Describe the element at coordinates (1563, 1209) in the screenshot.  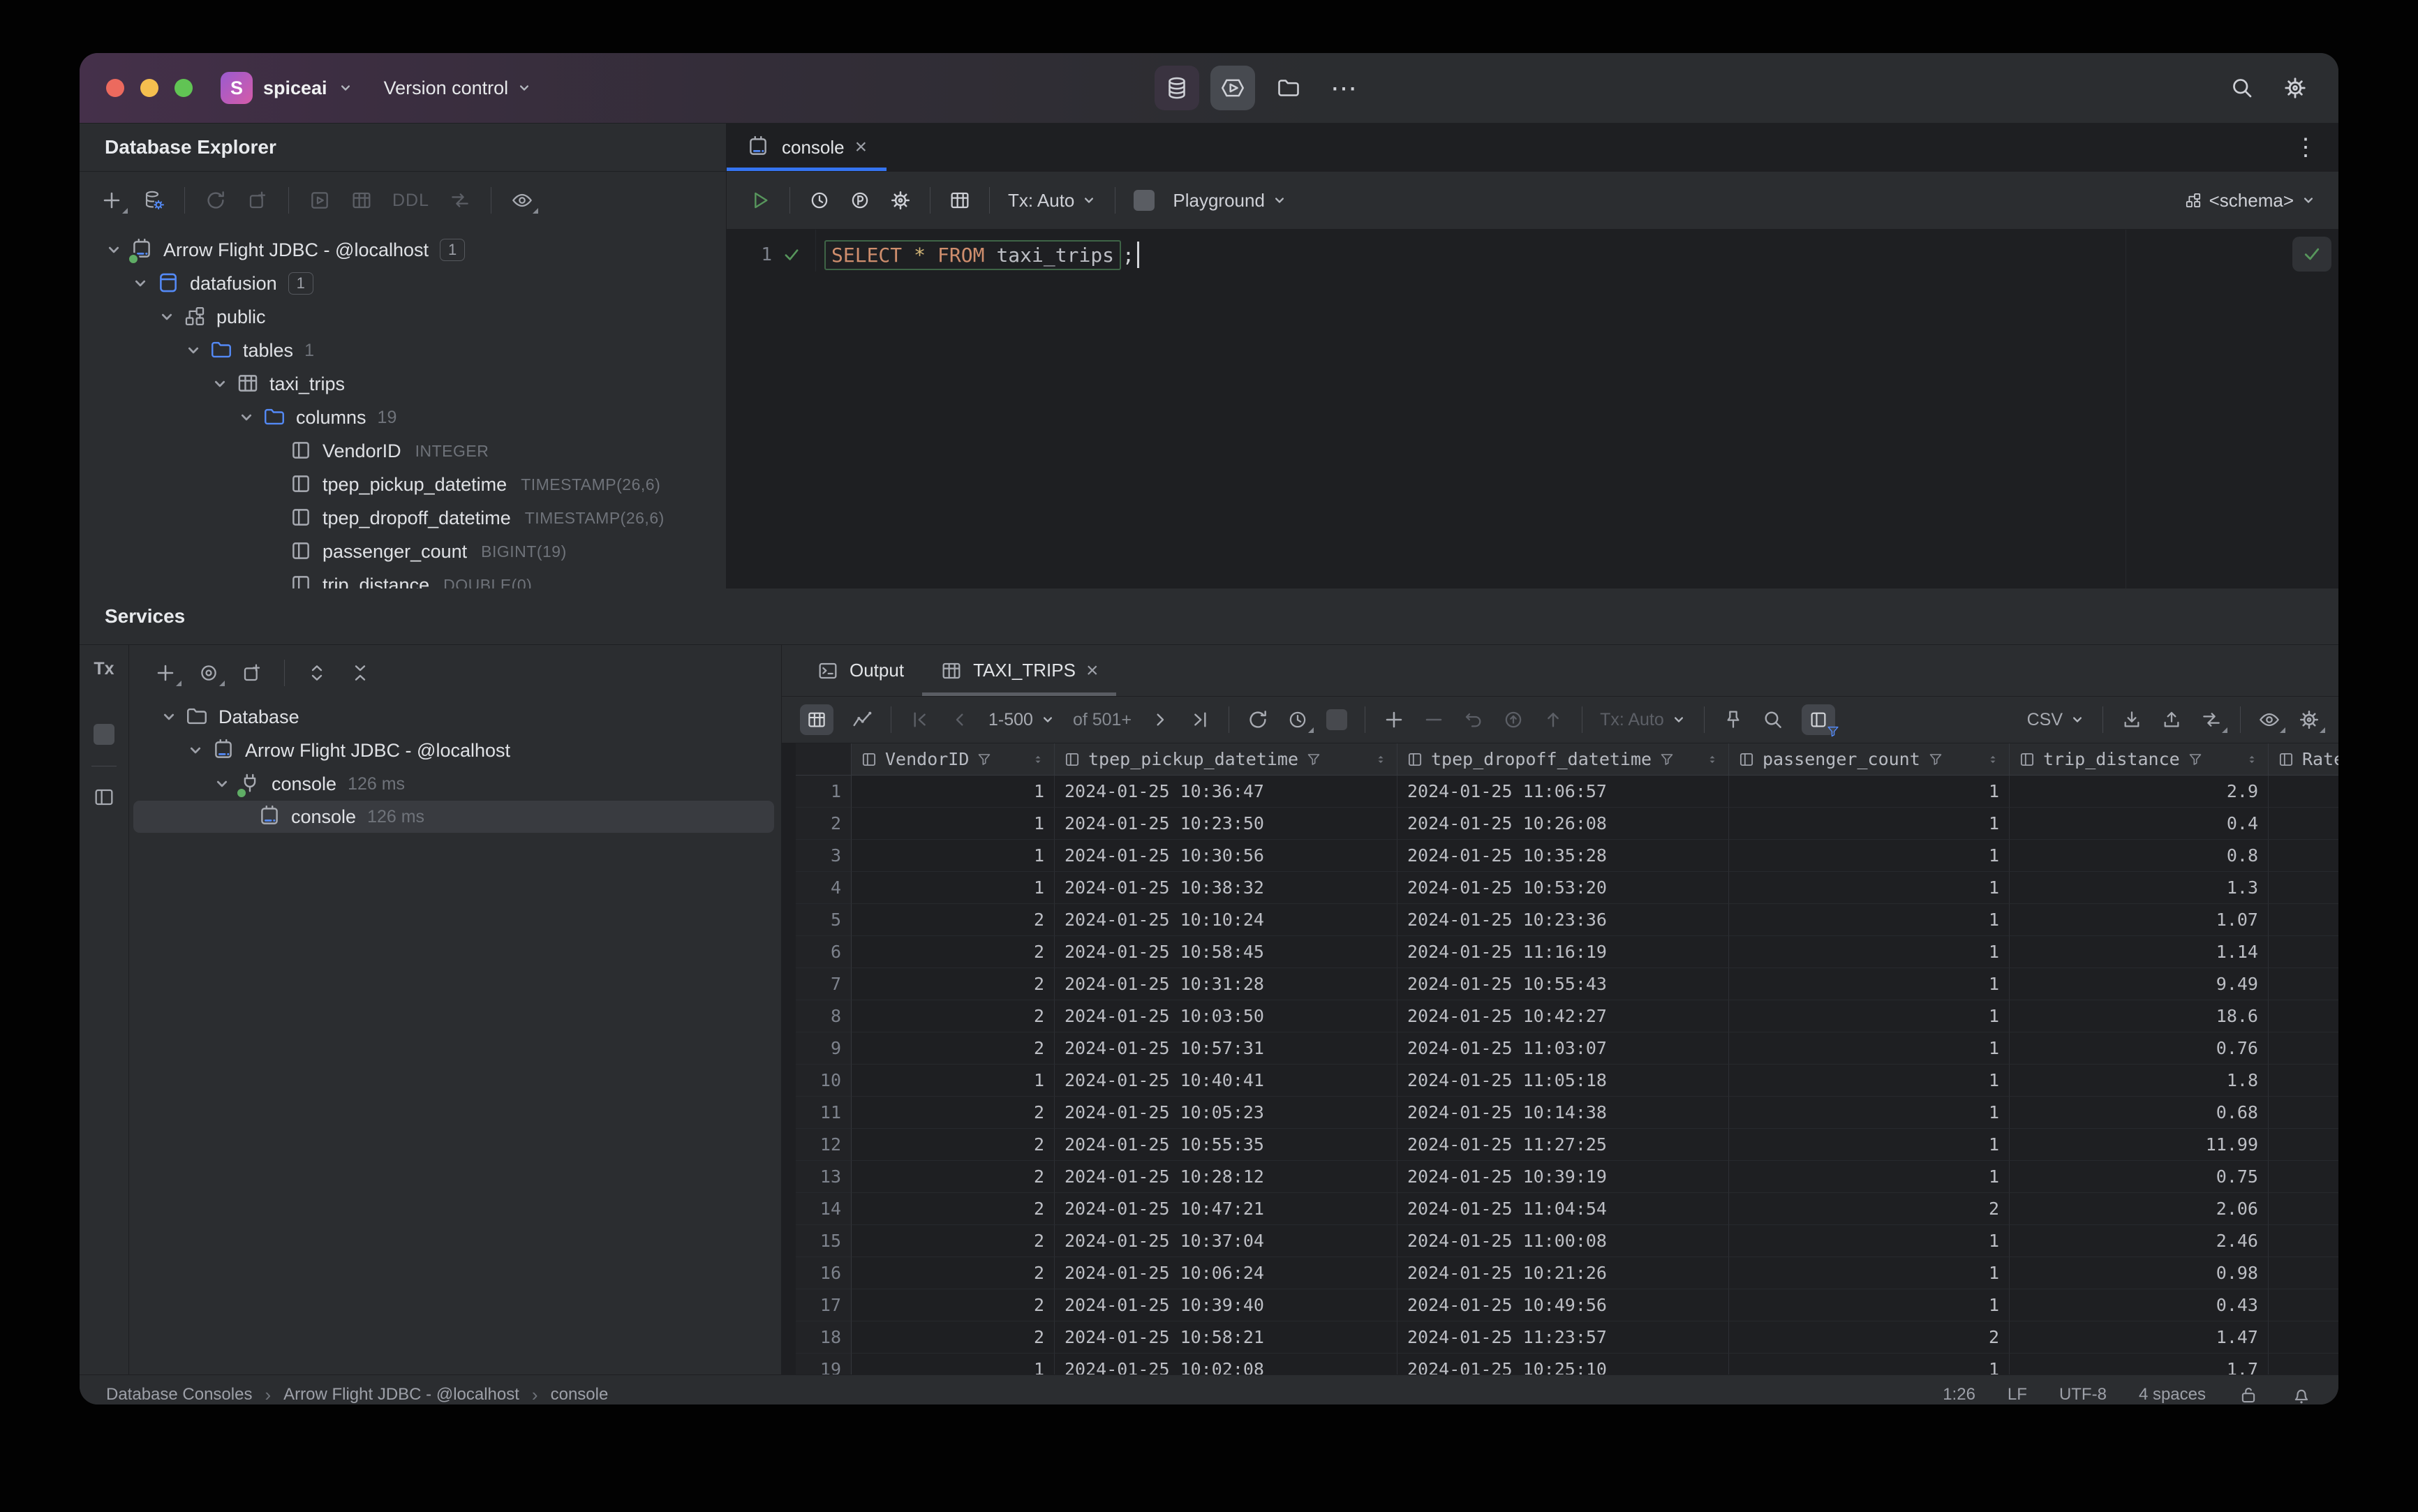
I see `cell-dropoff-datetime: 2024-01-25 11:04:54` at that location.